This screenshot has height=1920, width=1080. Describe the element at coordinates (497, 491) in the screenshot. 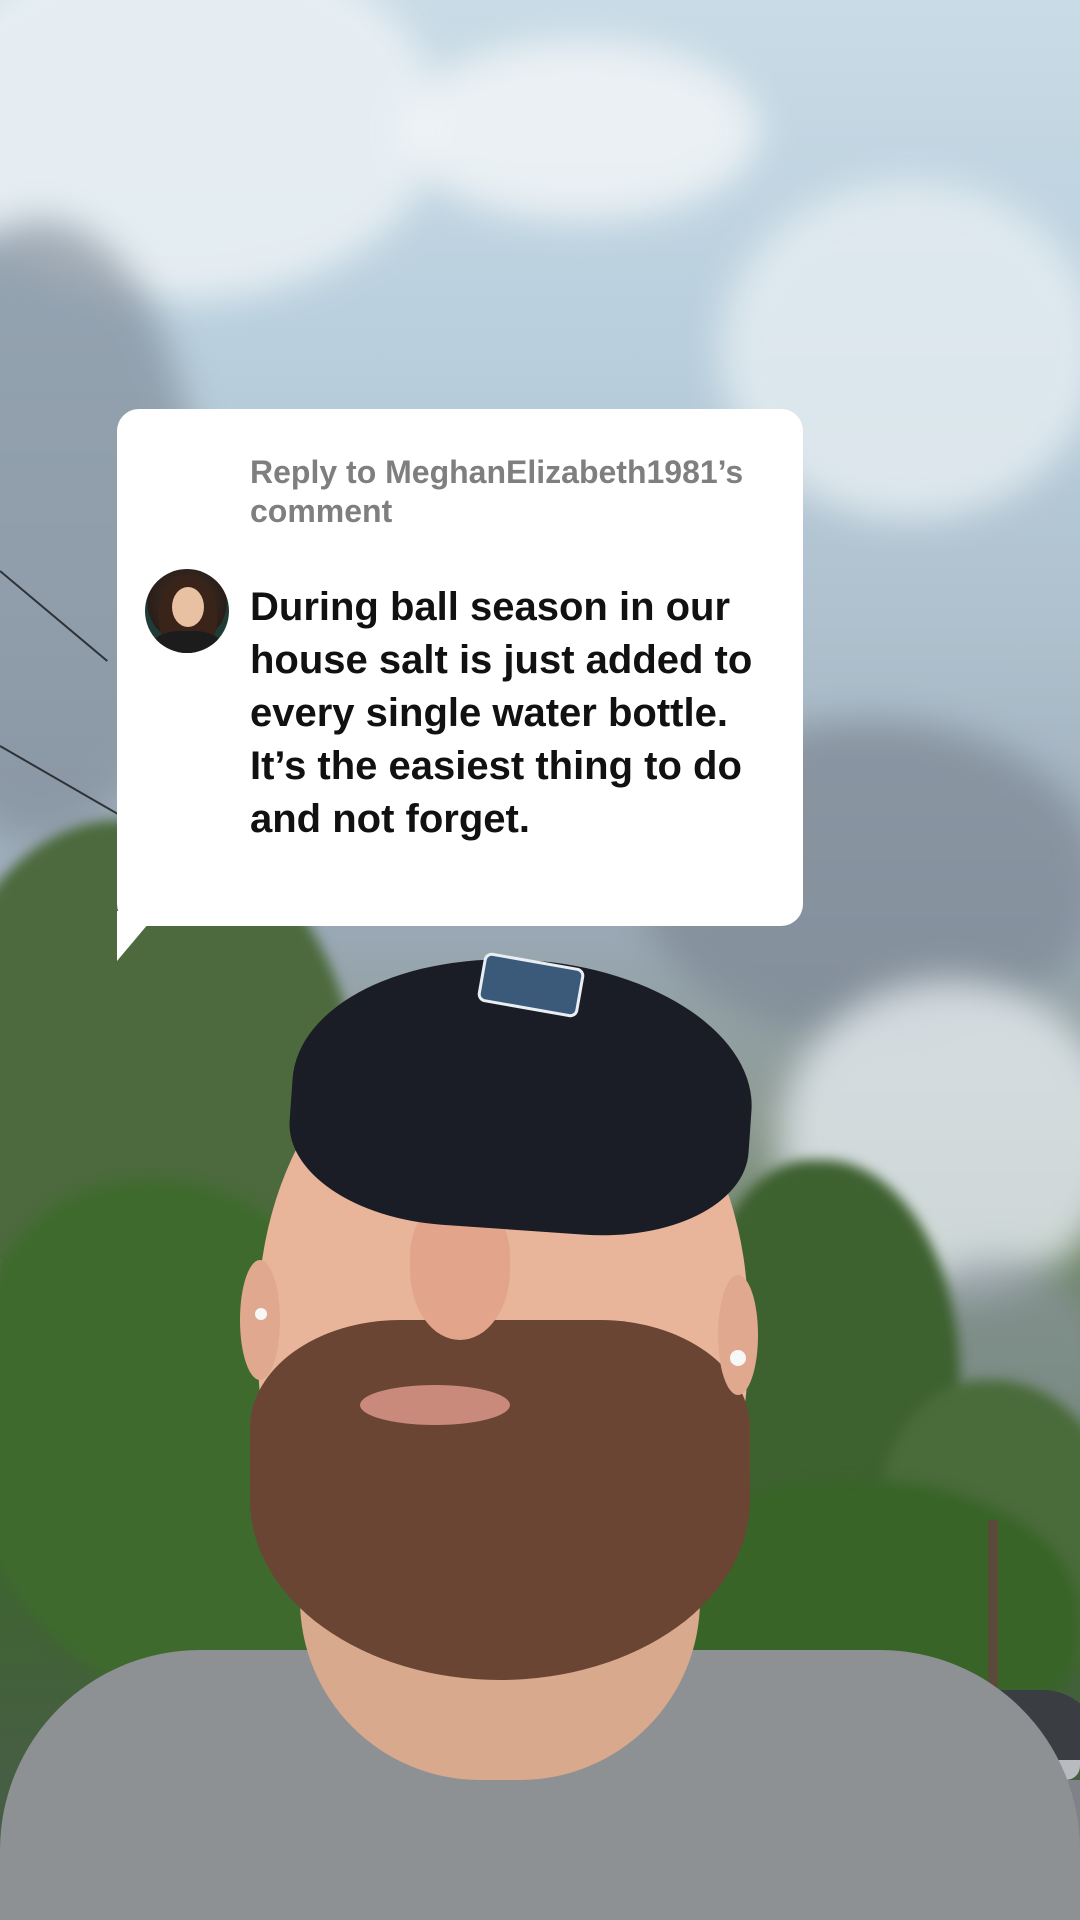

I see `reply-to-header: Reply to MeghanElizabeth1981’s comment` at that location.